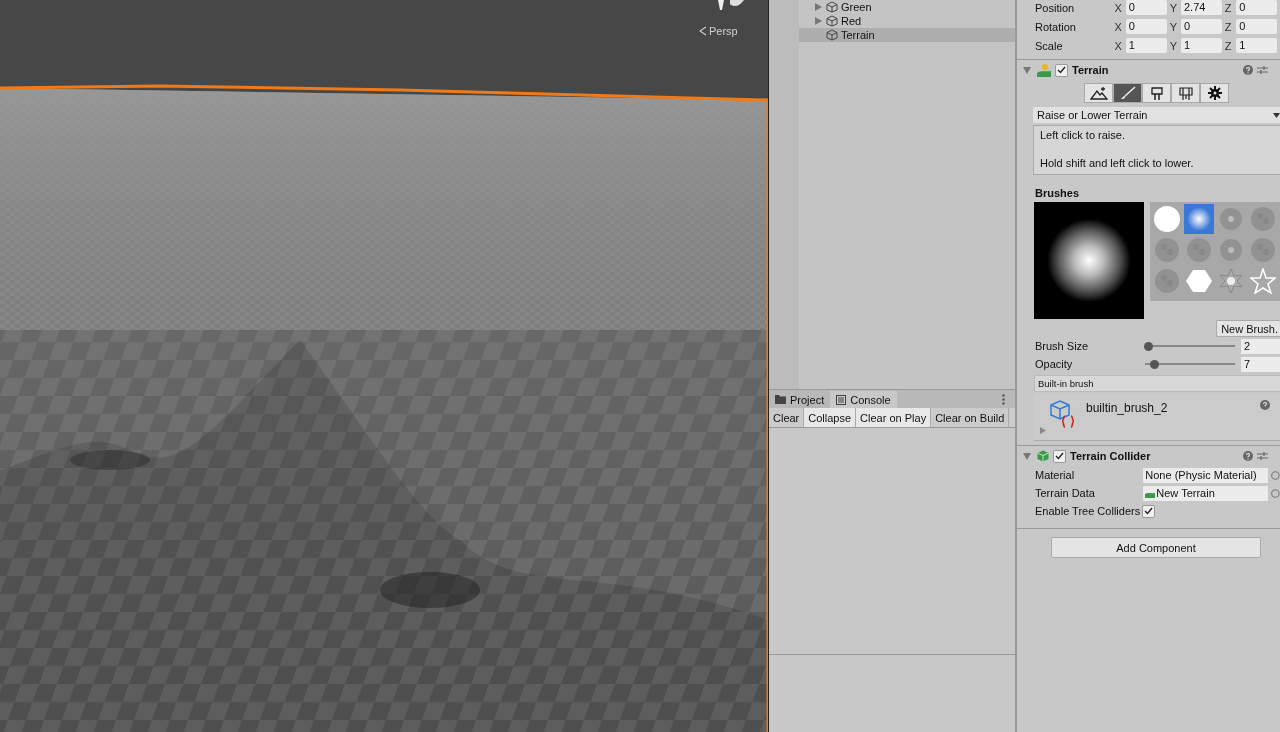 This screenshot has height=732, width=1280. Describe the element at coordinates (970, 417) in the screenshot. I see `toolbar-toggle: Clear on Build` at that location.